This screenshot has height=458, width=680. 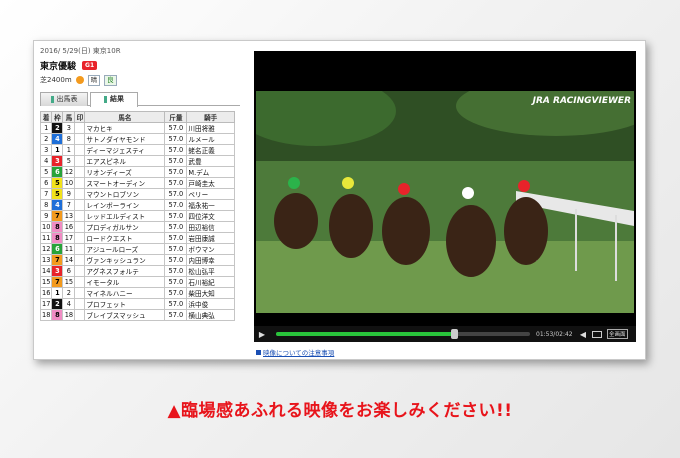 I want to click on horse-name-cell: プロフェット, so click(x=125, y=304).